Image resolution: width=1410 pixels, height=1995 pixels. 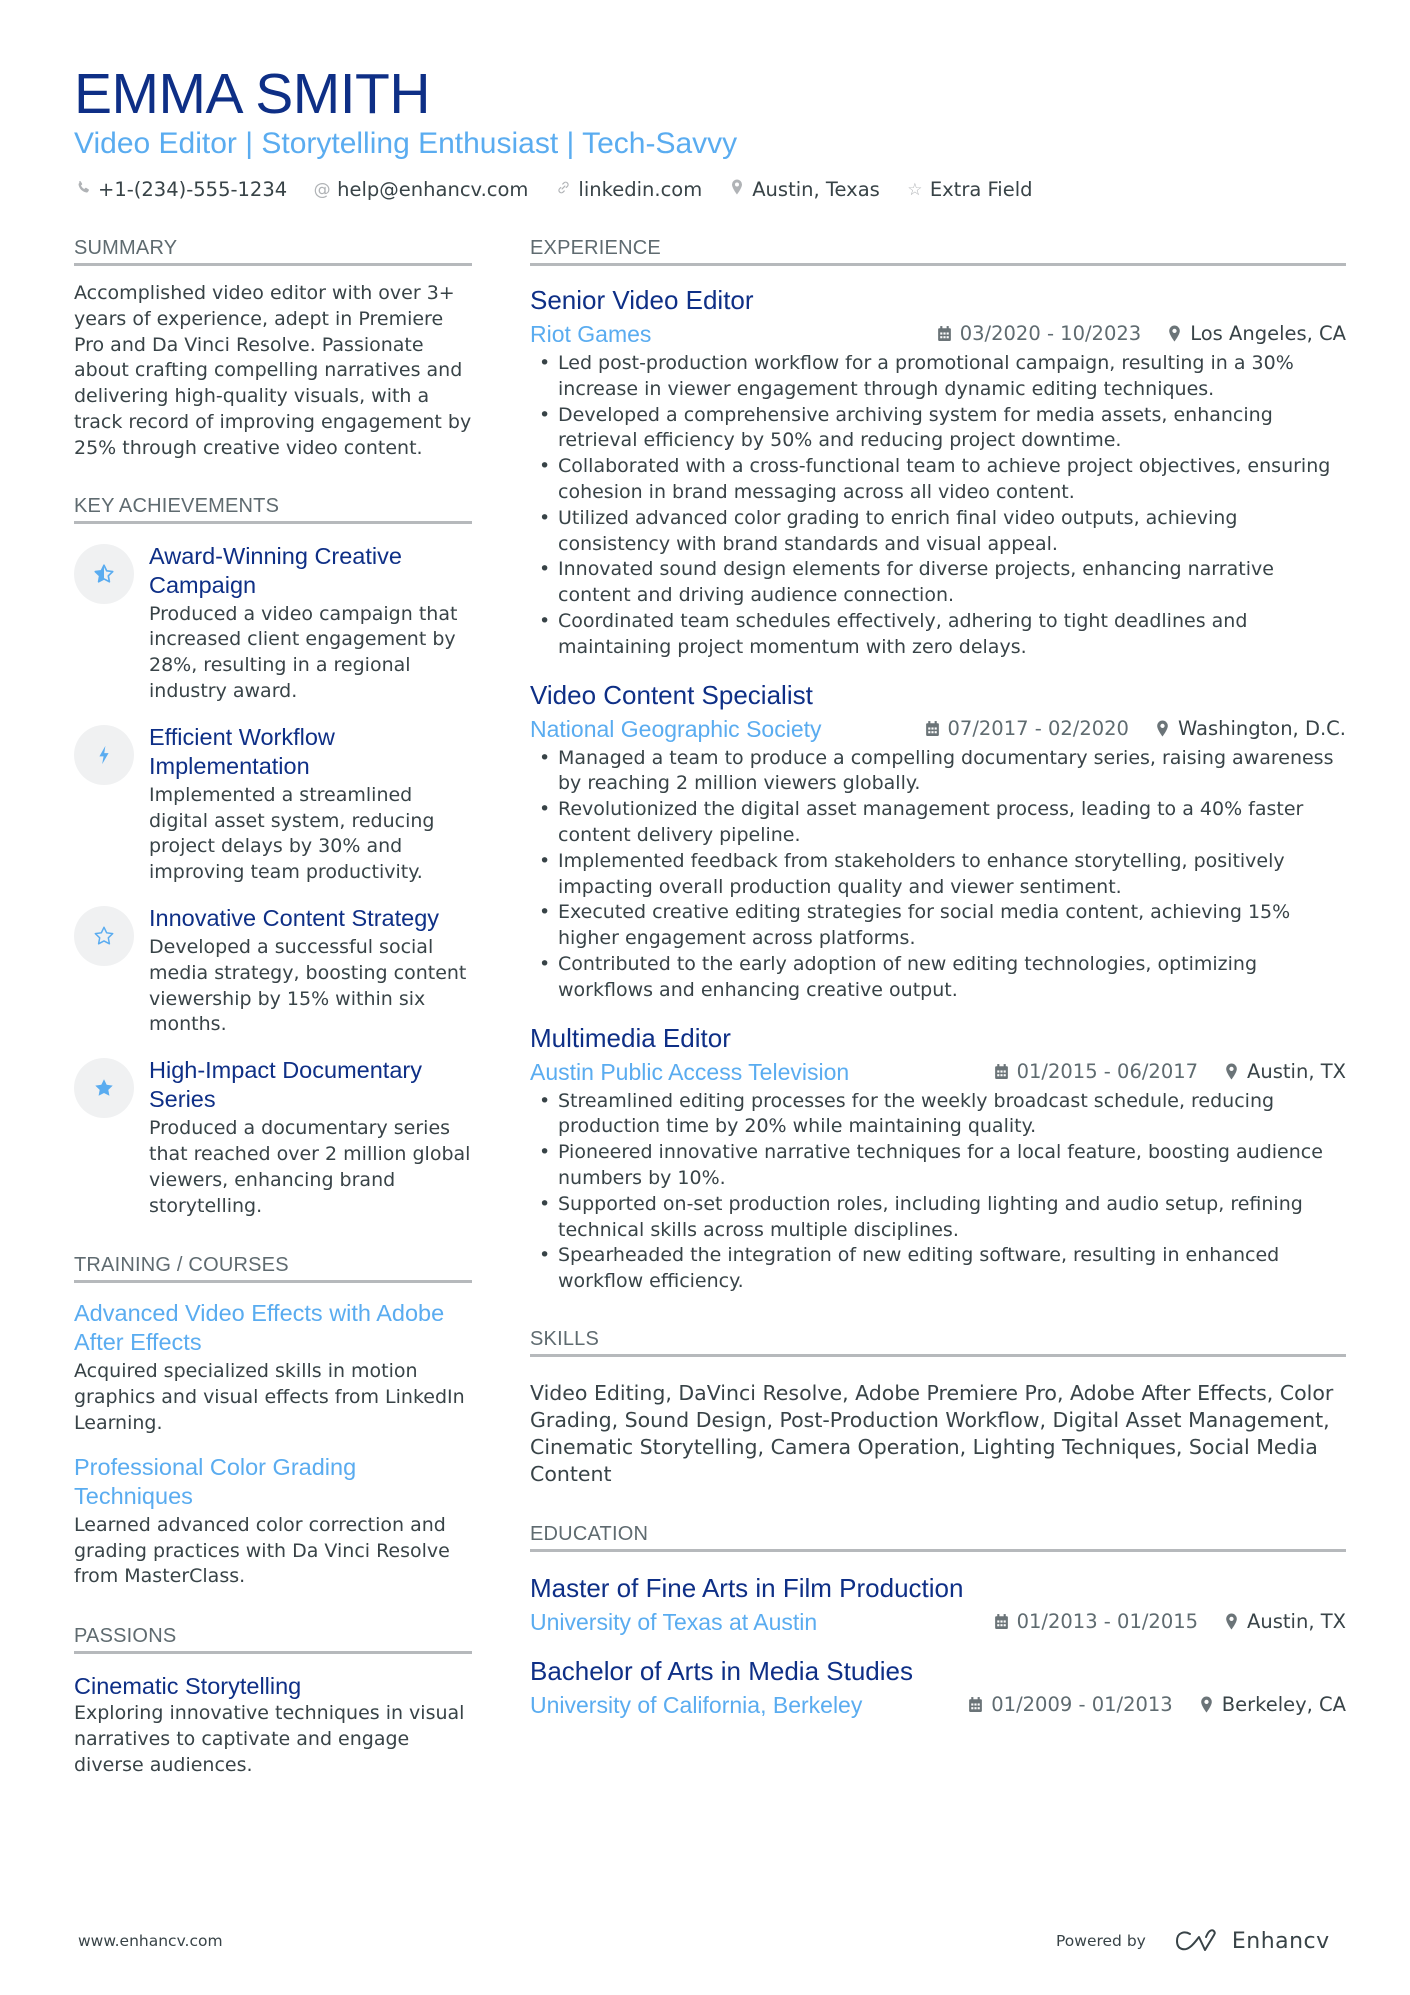 I want to click on link-icon, so click(x=563, y=190).